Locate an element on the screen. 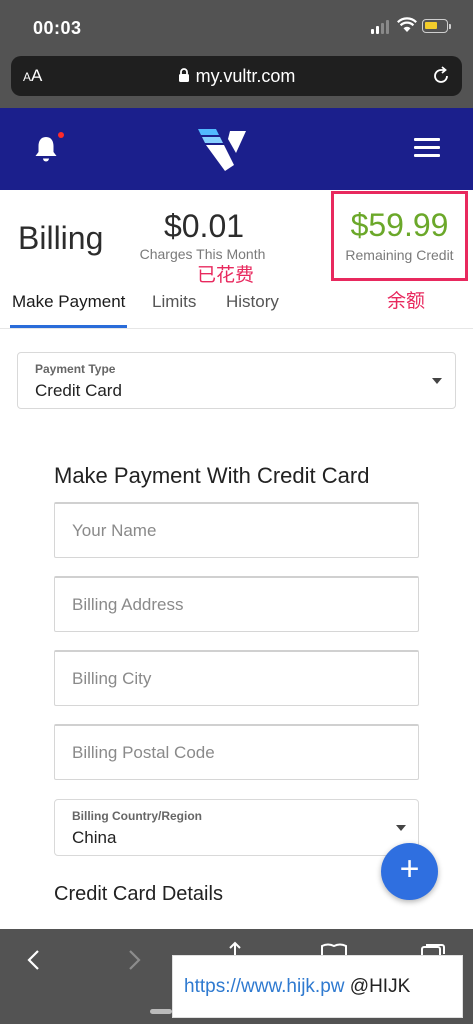 The width and height of the screenshot is (473, 1024). back-icon is located at coordinates (34, 960).